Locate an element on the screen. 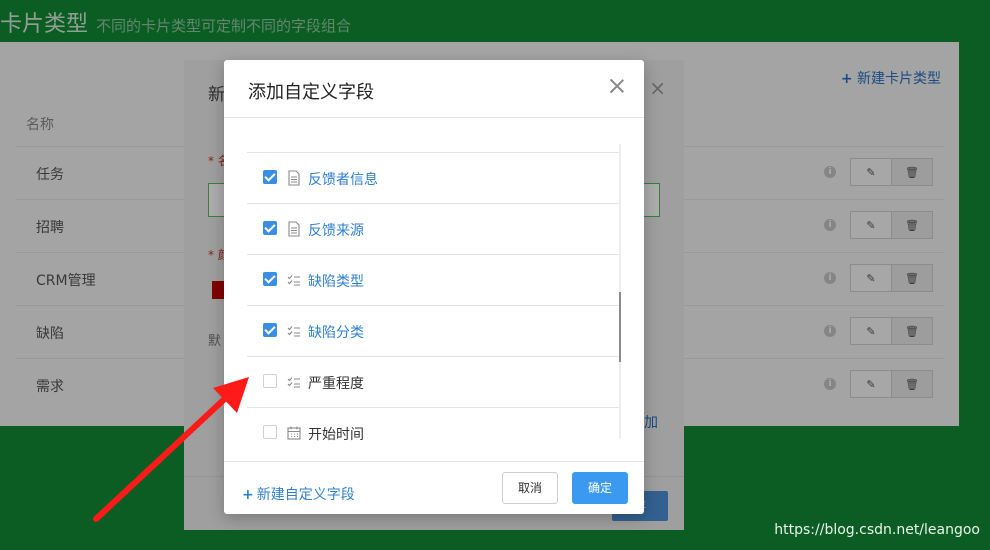  field-label: 缺陷分类 is located at coordinates (336, 333).